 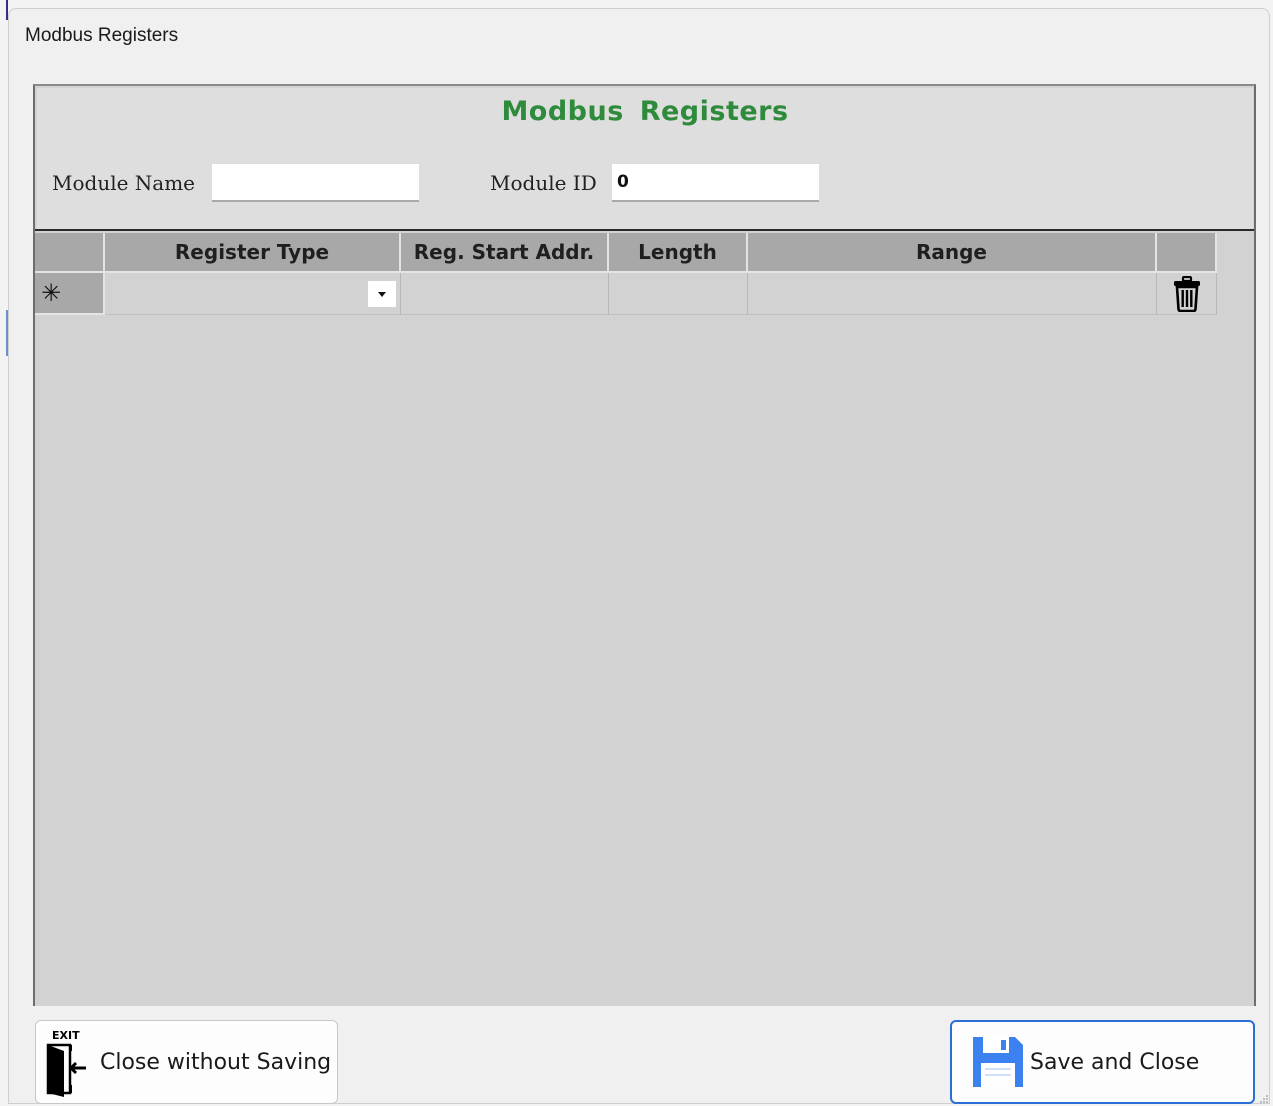 I want to click on reg-start-addr-cell, so click(x=505, y=294).